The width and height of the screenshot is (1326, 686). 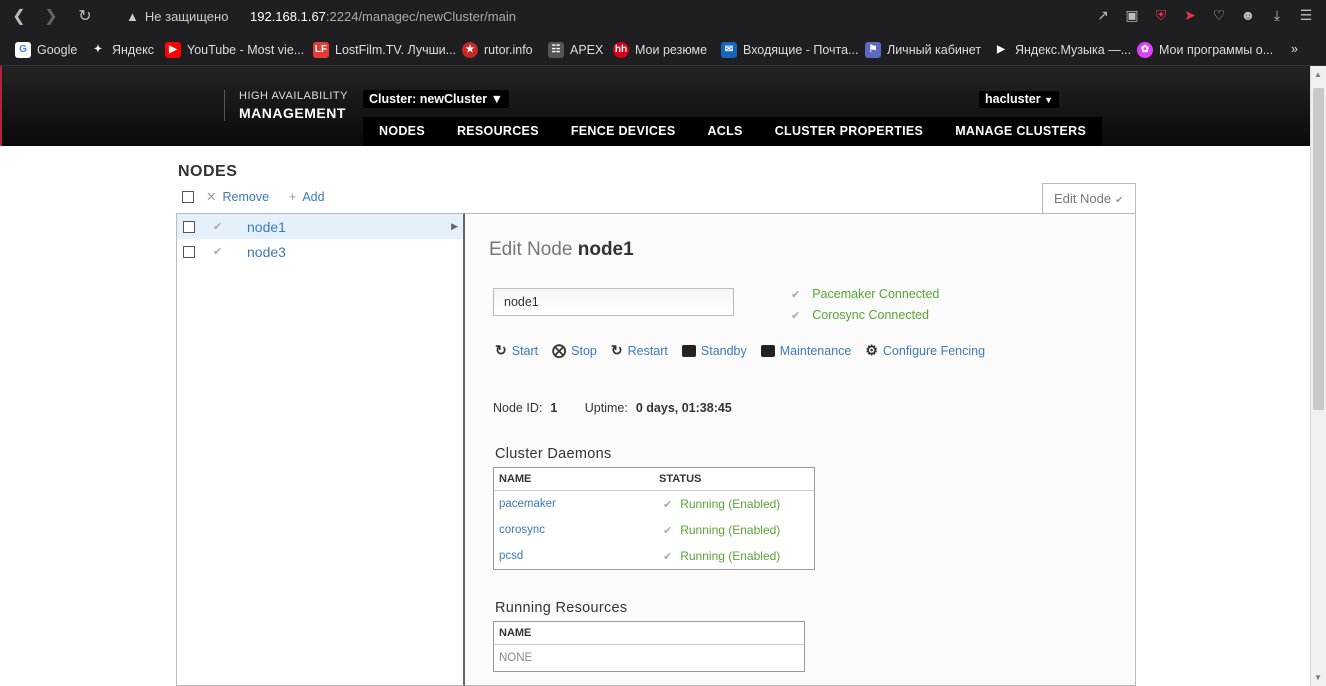 I want to click on browser-actions: ↗ ▣ ⛨ ➤ ♡ ☻ ⤓ ☰, so click(x=1204, y=15).